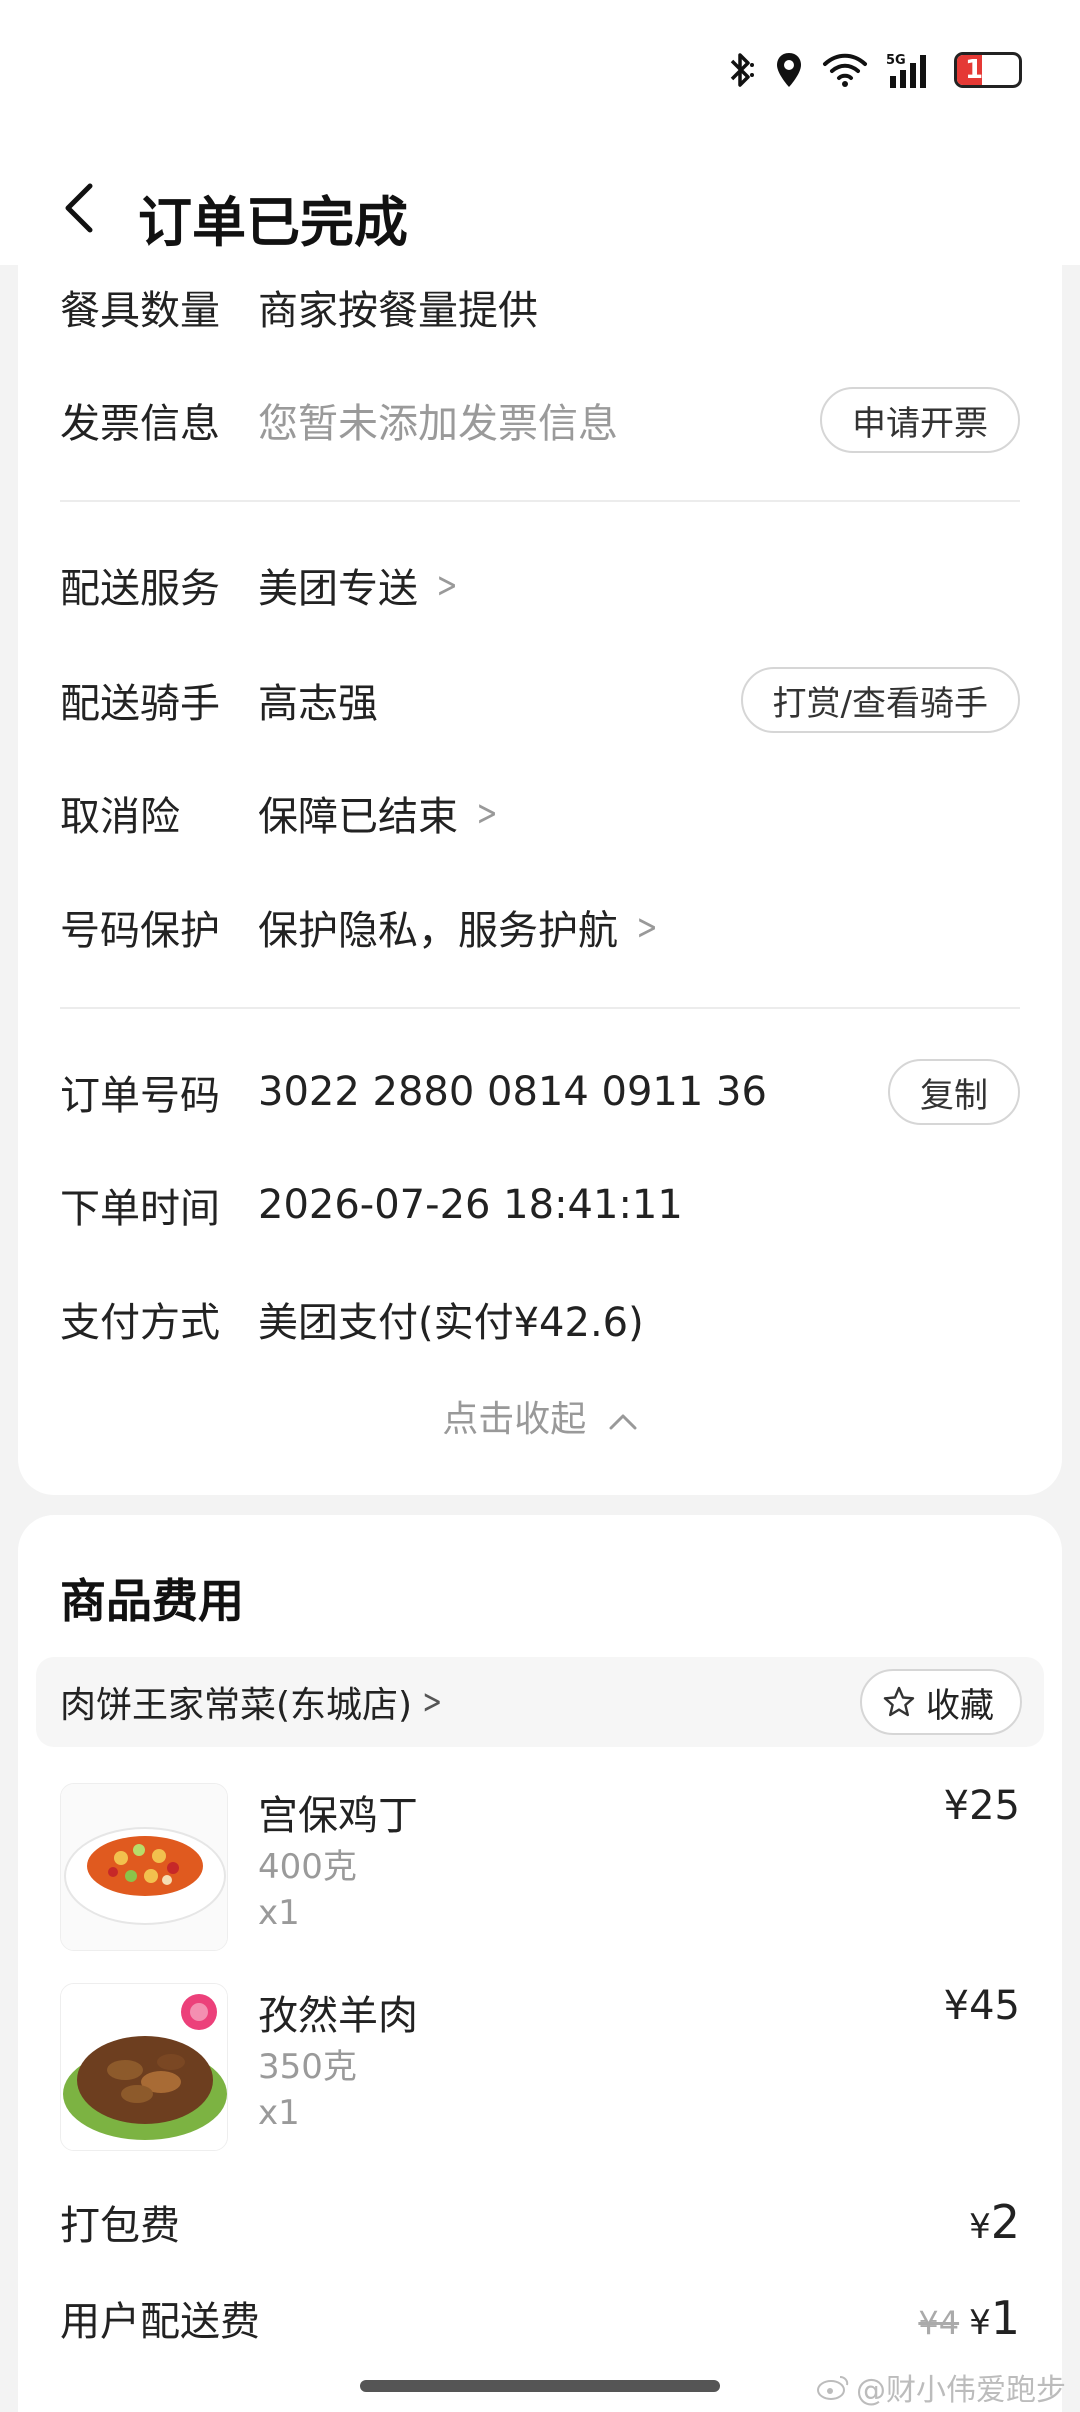 The height and width of the screenshot is (2412, 1080). What do you see at coordinates (140, 589) in the screenshot?
I see `delivery-service-label: 配送服务` at bounding box center [140, 589].